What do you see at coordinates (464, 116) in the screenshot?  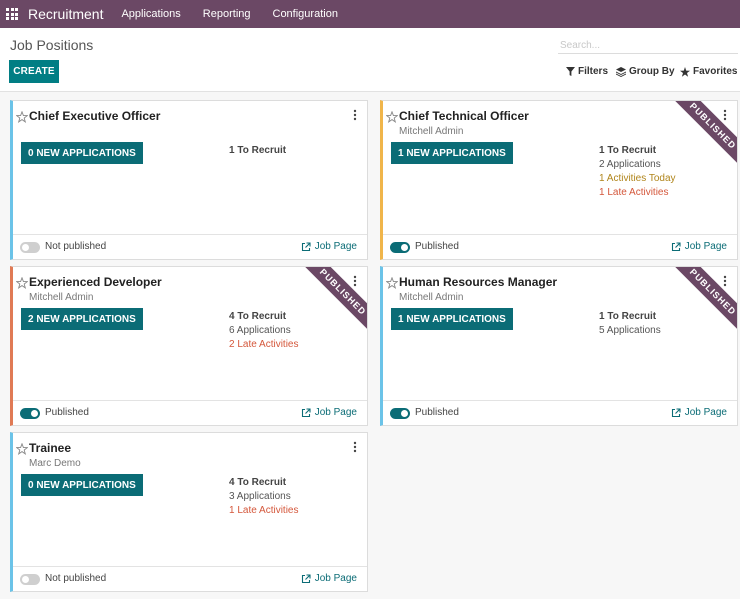 I see `job-title: Chief Technical Officer` at bounding box center [464, 116].